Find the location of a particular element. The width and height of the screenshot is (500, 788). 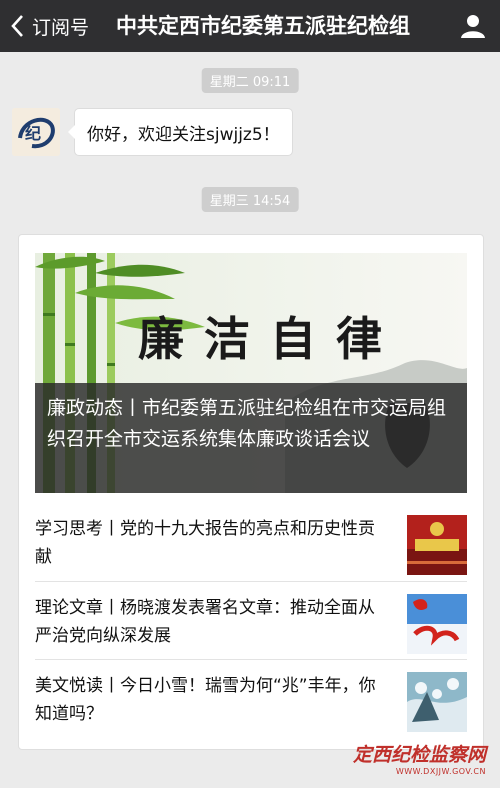

message-bubble: 你好，欢迎关注sjwjjz5！ is located at coordinates (180, 132).